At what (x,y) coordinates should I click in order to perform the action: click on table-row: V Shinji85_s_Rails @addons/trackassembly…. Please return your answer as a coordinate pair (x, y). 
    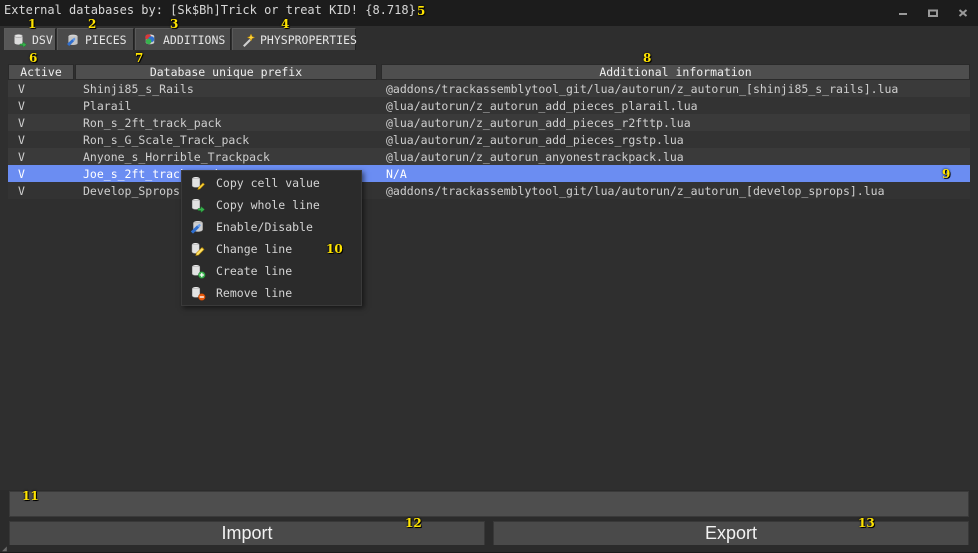
    Looking at the image, I should click on (489, 88).